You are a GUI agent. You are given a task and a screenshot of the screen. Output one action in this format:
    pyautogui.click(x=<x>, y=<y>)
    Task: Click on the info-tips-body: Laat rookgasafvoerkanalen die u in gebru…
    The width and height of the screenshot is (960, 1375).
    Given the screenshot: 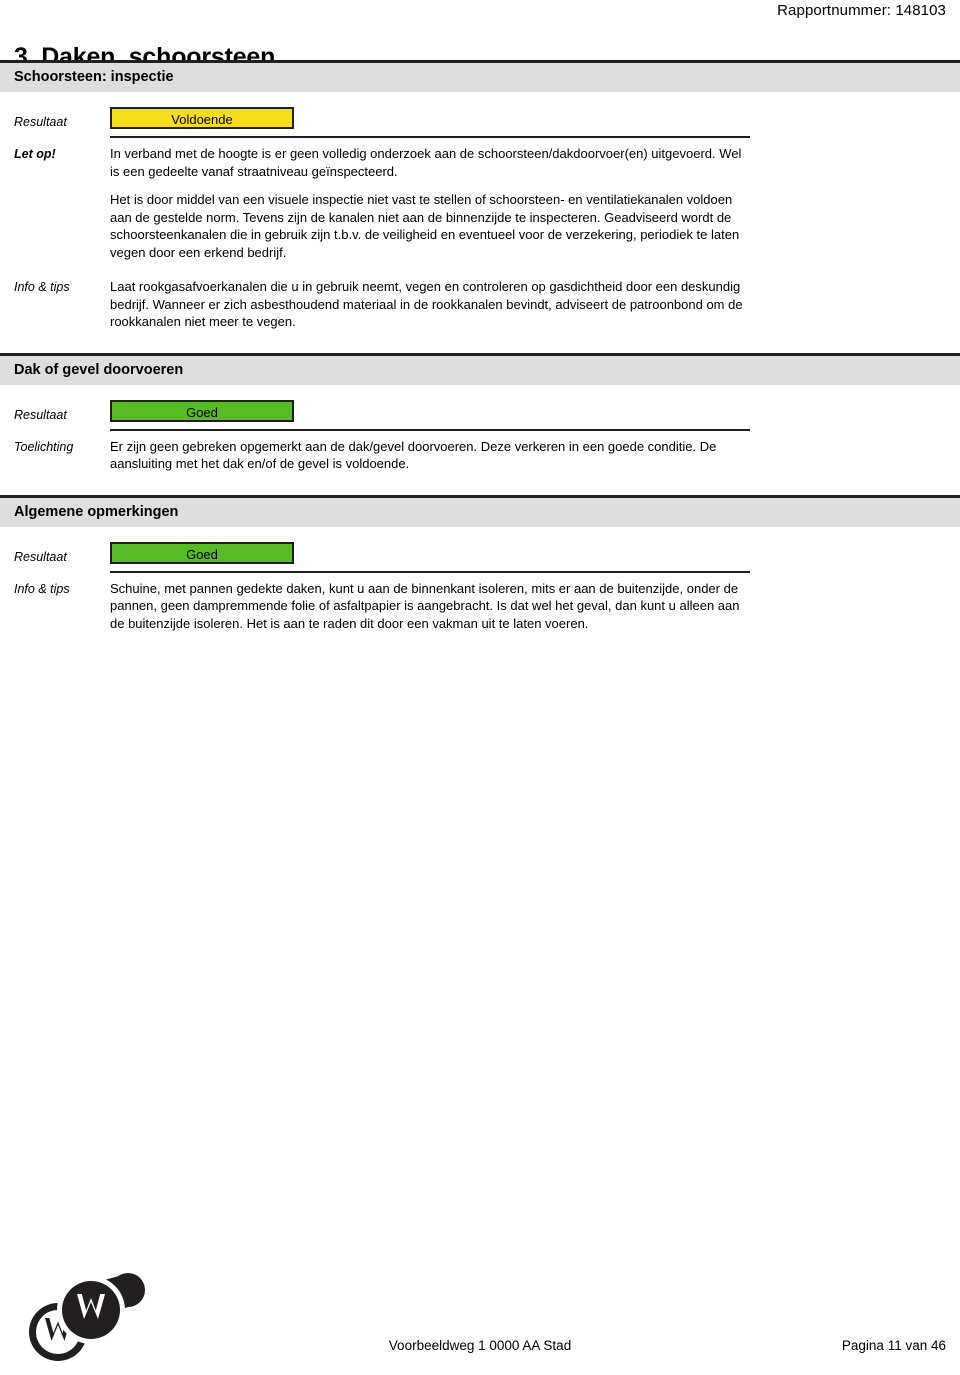 What is the action you would take?
    pyautogui.click(x=535, y=304)
    